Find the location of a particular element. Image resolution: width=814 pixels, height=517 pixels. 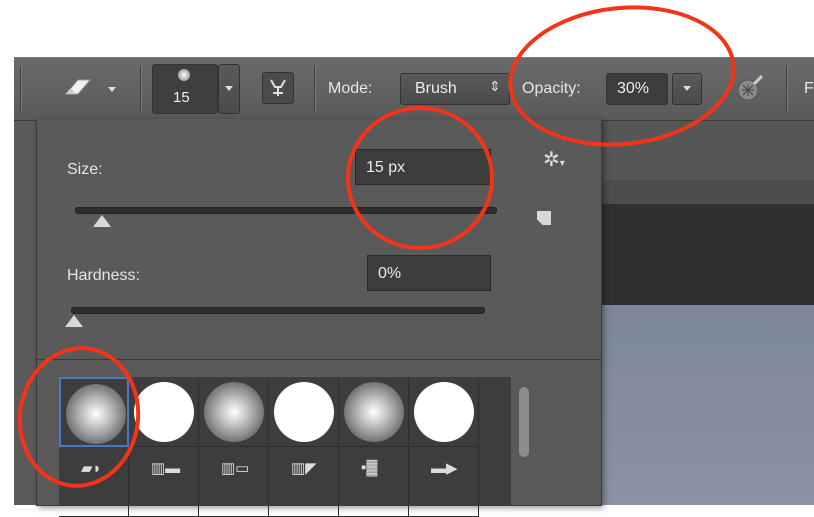

brush-preset-cell: ▪▓ is located at coordinates (374, 482).